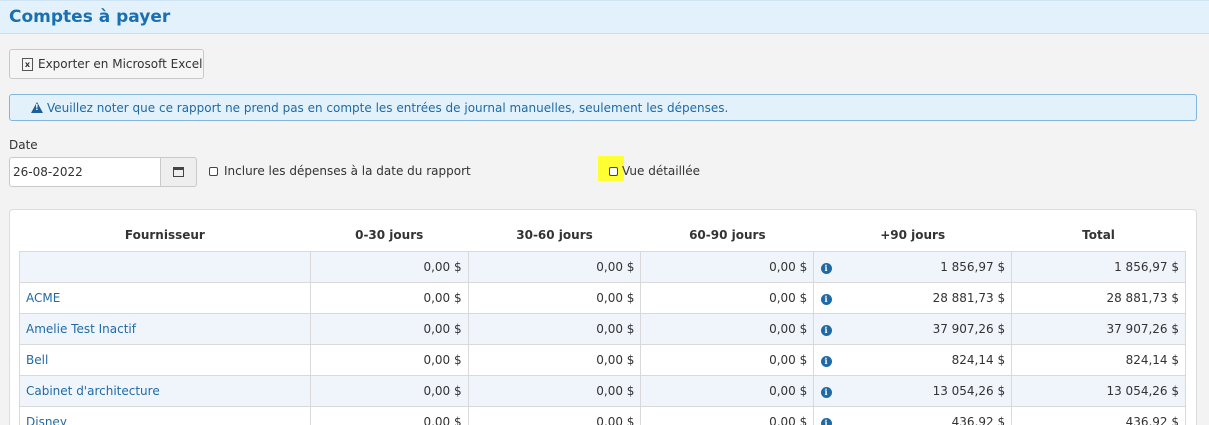  I want to click on vendor-cell: Bell, so click(165, 359).